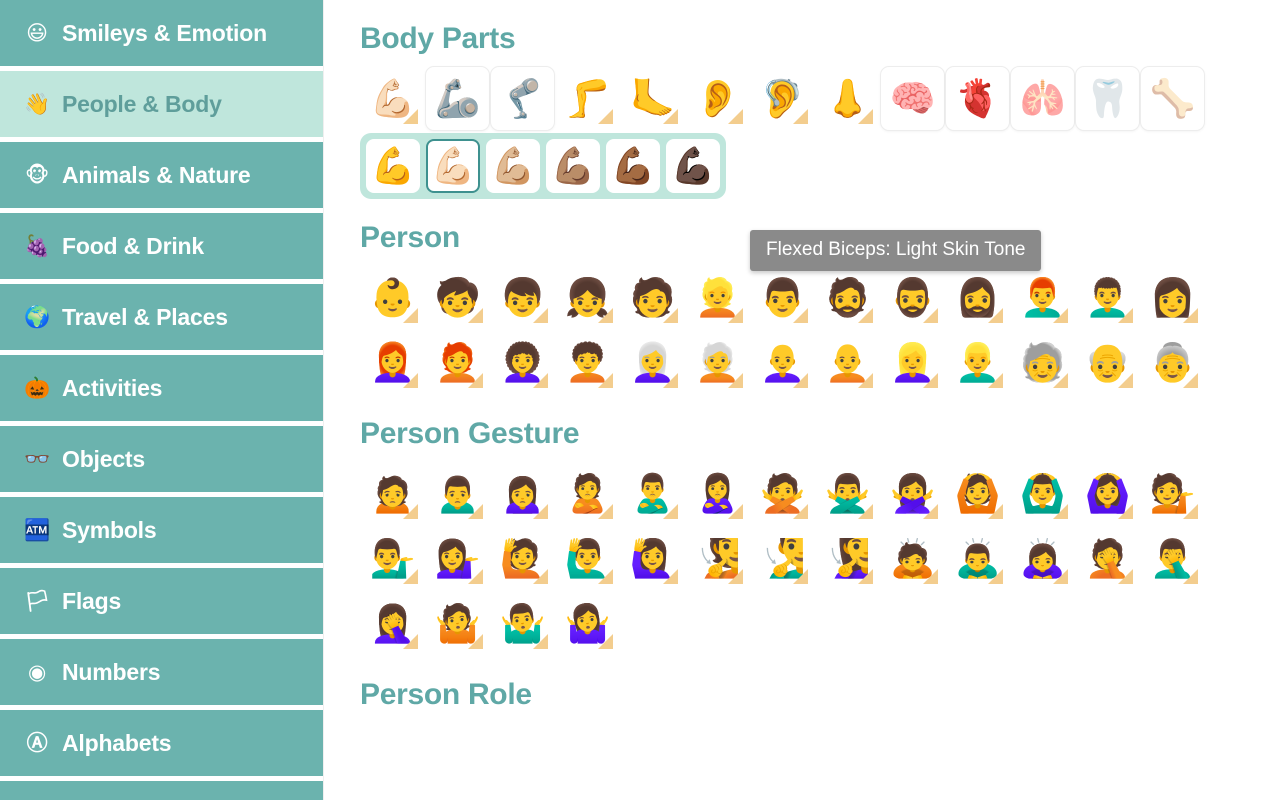 The width and height of the screenshot is (1280, 800). I want to click on emoji-man-raising-hand: 🙋‍♂️, so click(587, 558).